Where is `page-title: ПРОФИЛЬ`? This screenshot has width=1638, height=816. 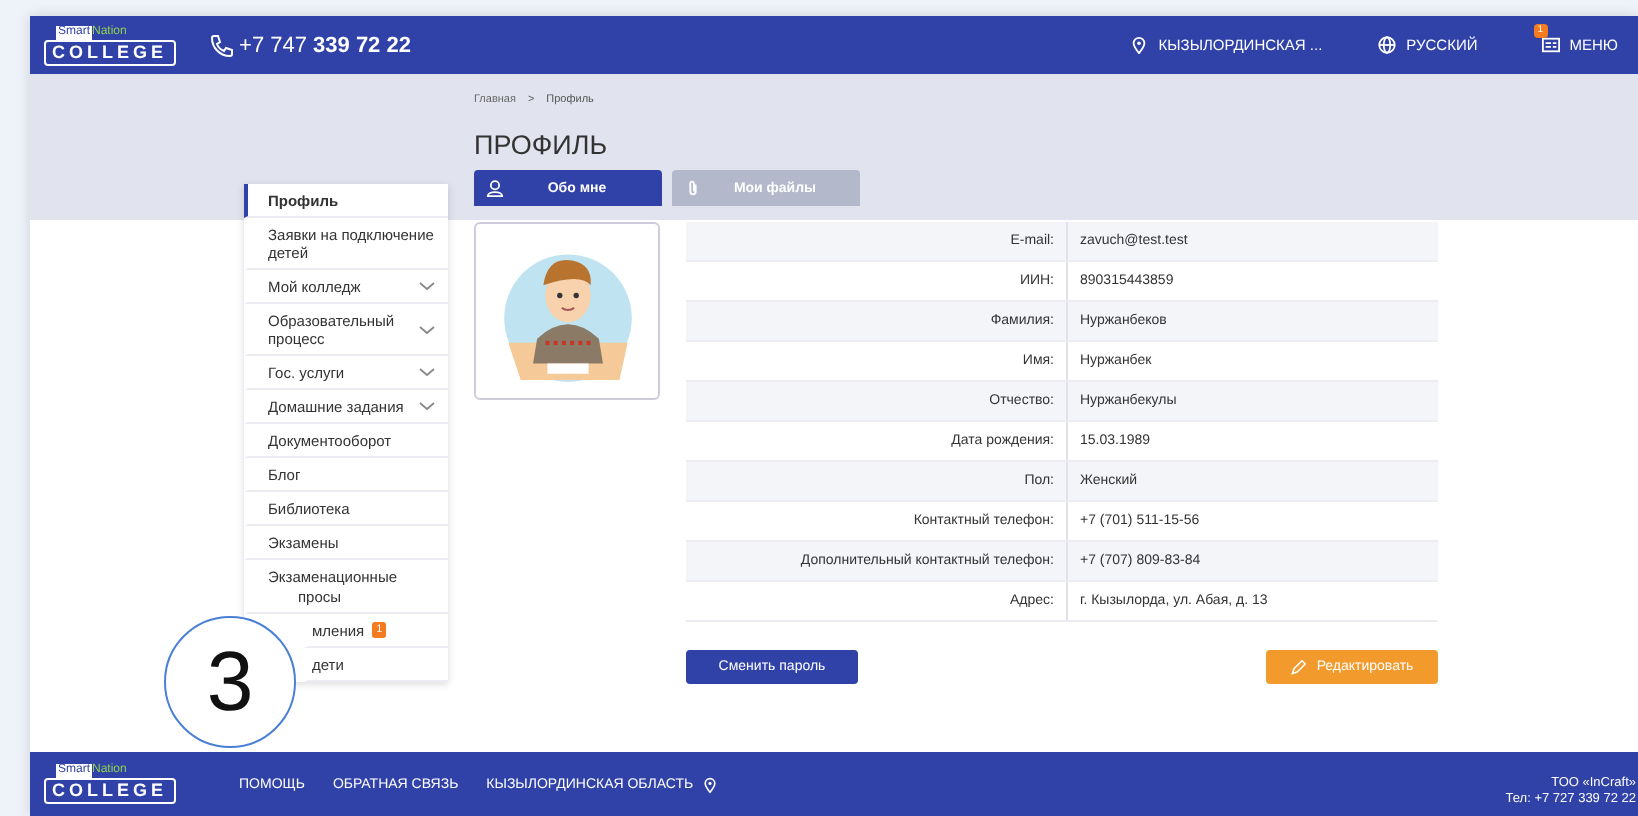
page-title: ПРОФИЛЬ is located at coordinates (542, 147).